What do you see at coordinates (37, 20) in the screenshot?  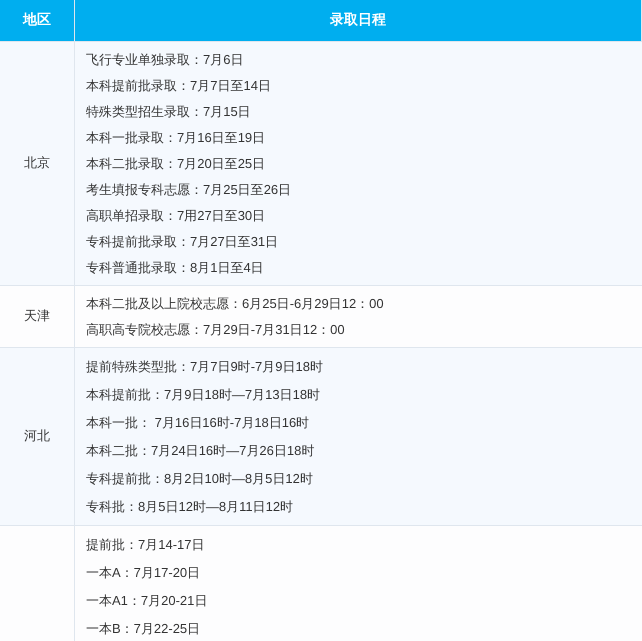 I see `column-header: 地区` at bounding box center [37, 20].